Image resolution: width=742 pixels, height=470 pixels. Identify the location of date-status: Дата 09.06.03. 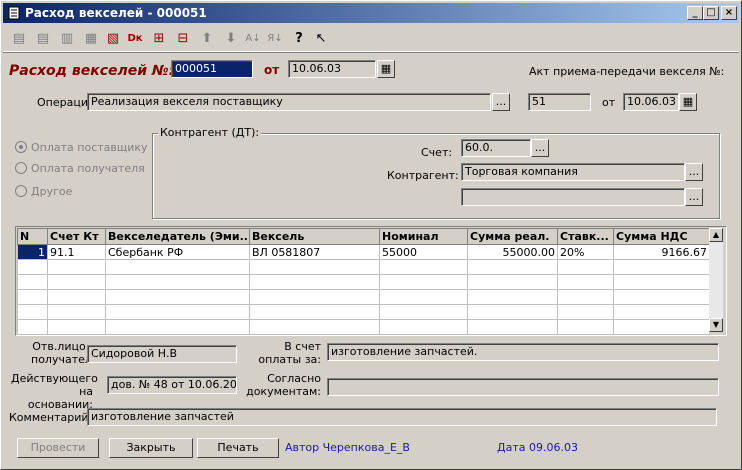
(537, 447).